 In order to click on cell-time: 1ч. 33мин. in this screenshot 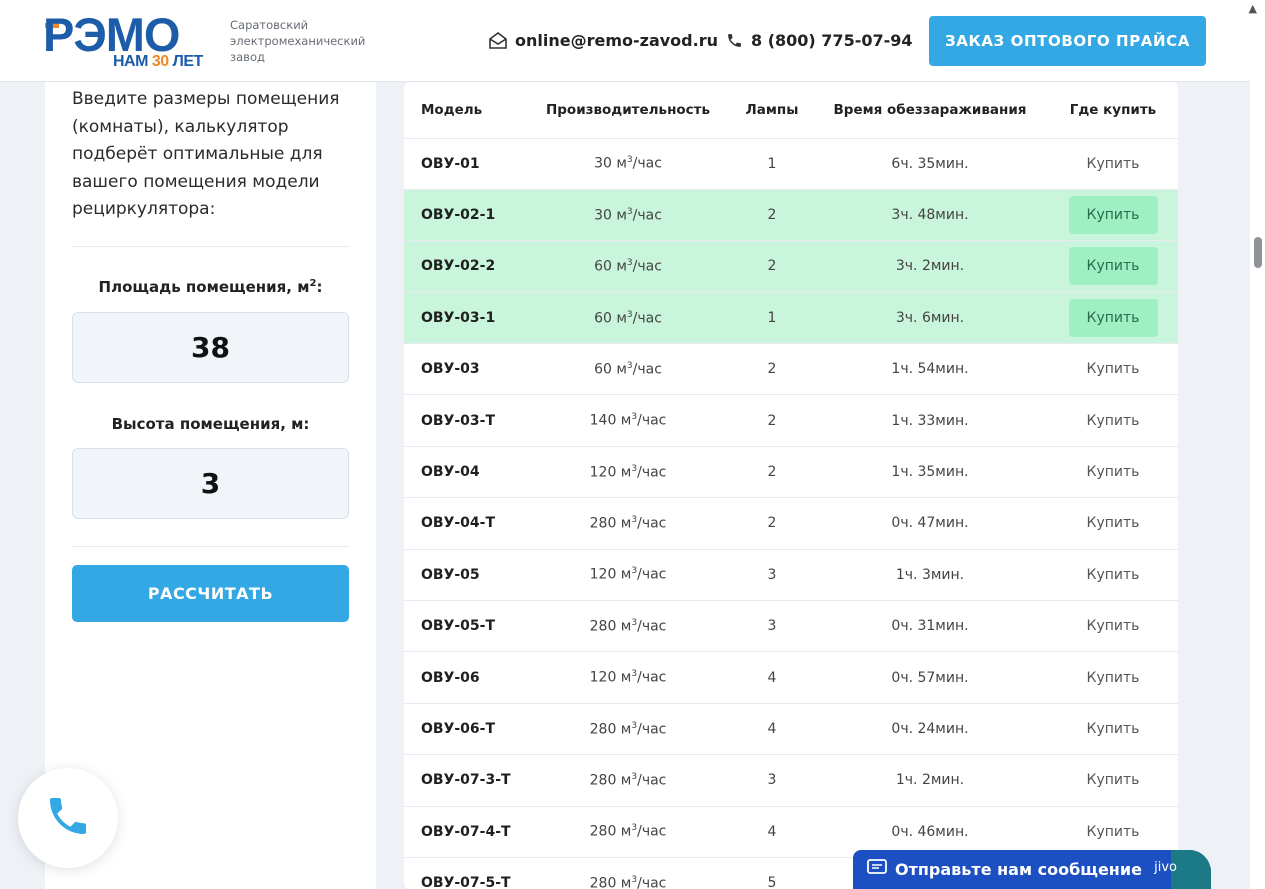, I will do `click(930, 420)`.